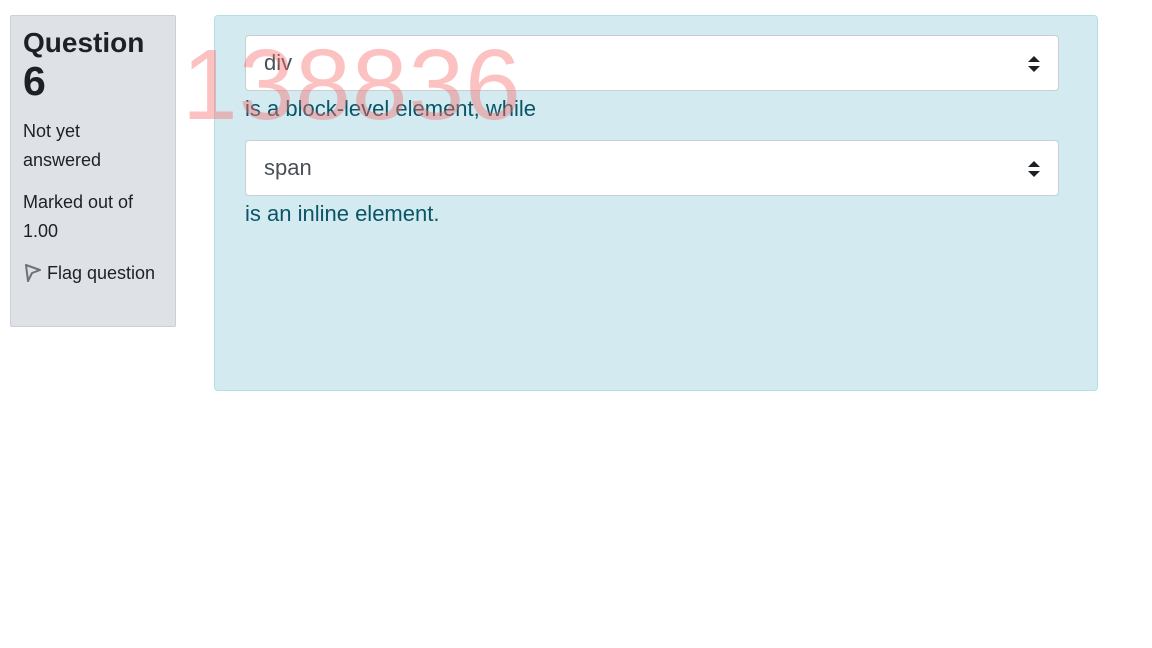 The image size is (1152, 648). What do you see at coordinates (652, 168) in the screenshot?
I see `answer-select-2: span` at bounding box center [652, 168].